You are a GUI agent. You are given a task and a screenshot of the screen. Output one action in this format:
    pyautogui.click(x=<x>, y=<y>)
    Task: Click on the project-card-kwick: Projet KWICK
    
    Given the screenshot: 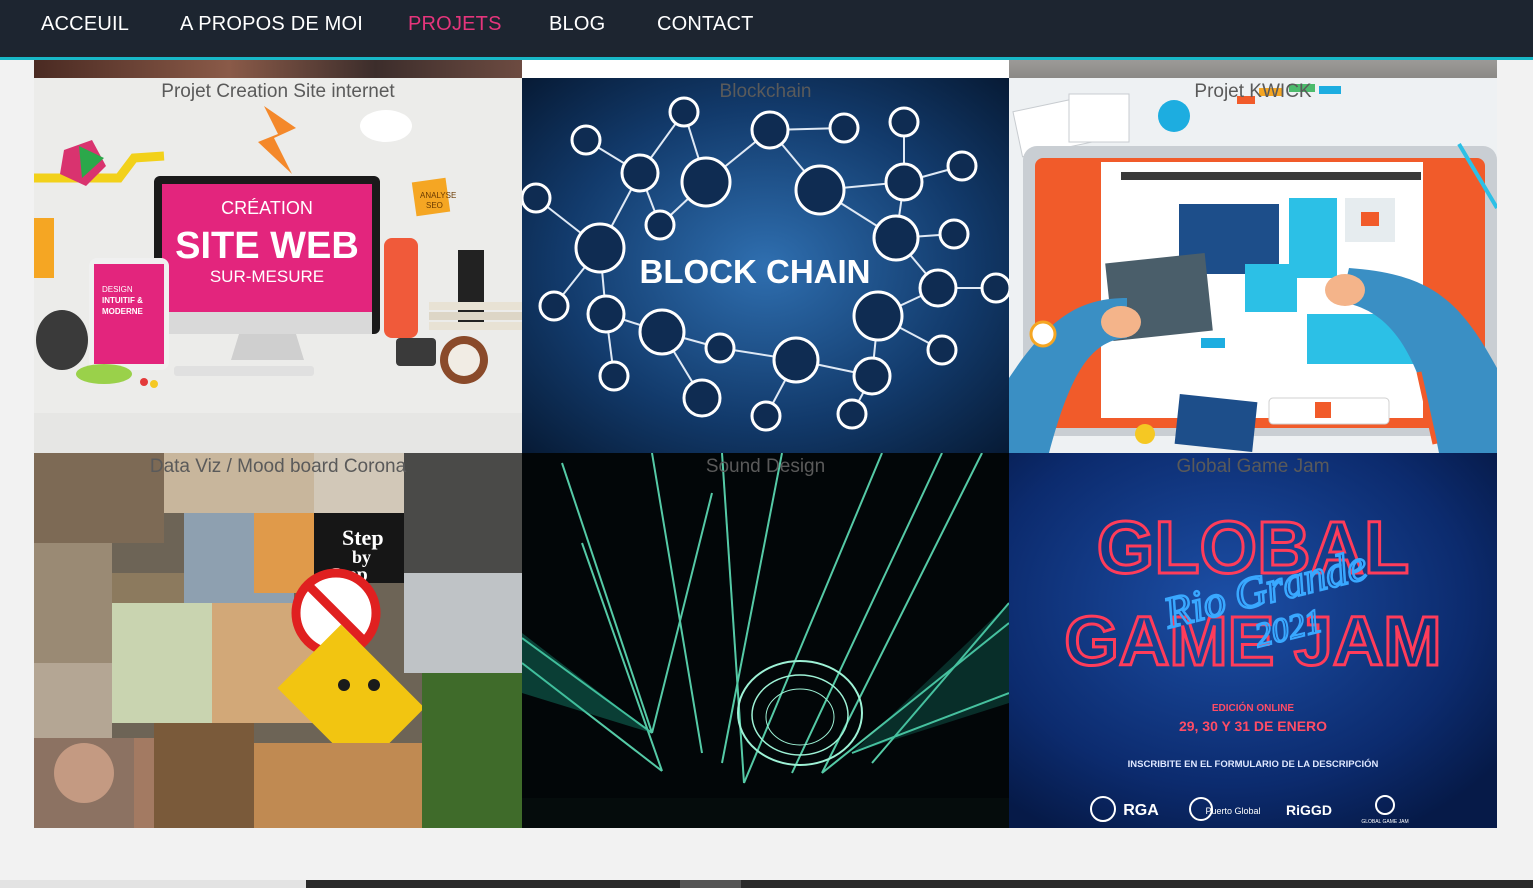 What is the action you would take?
    pyautogui.click(x=1253, y=265)
    